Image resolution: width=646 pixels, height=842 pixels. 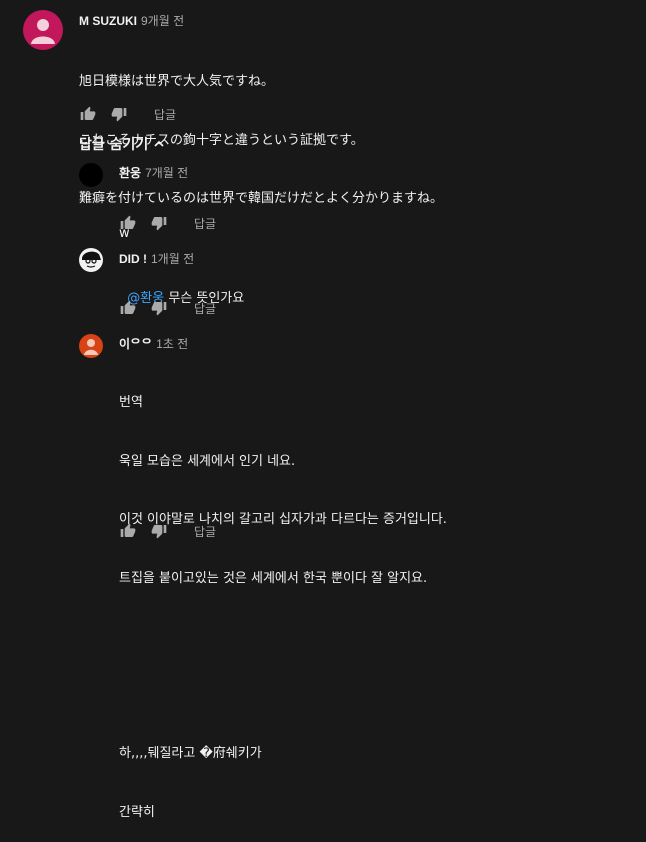 What do you see at coordinates (172, 344) in the screenshot?
I see `reply-time: 1초 전` at bounding box center [172, 344].